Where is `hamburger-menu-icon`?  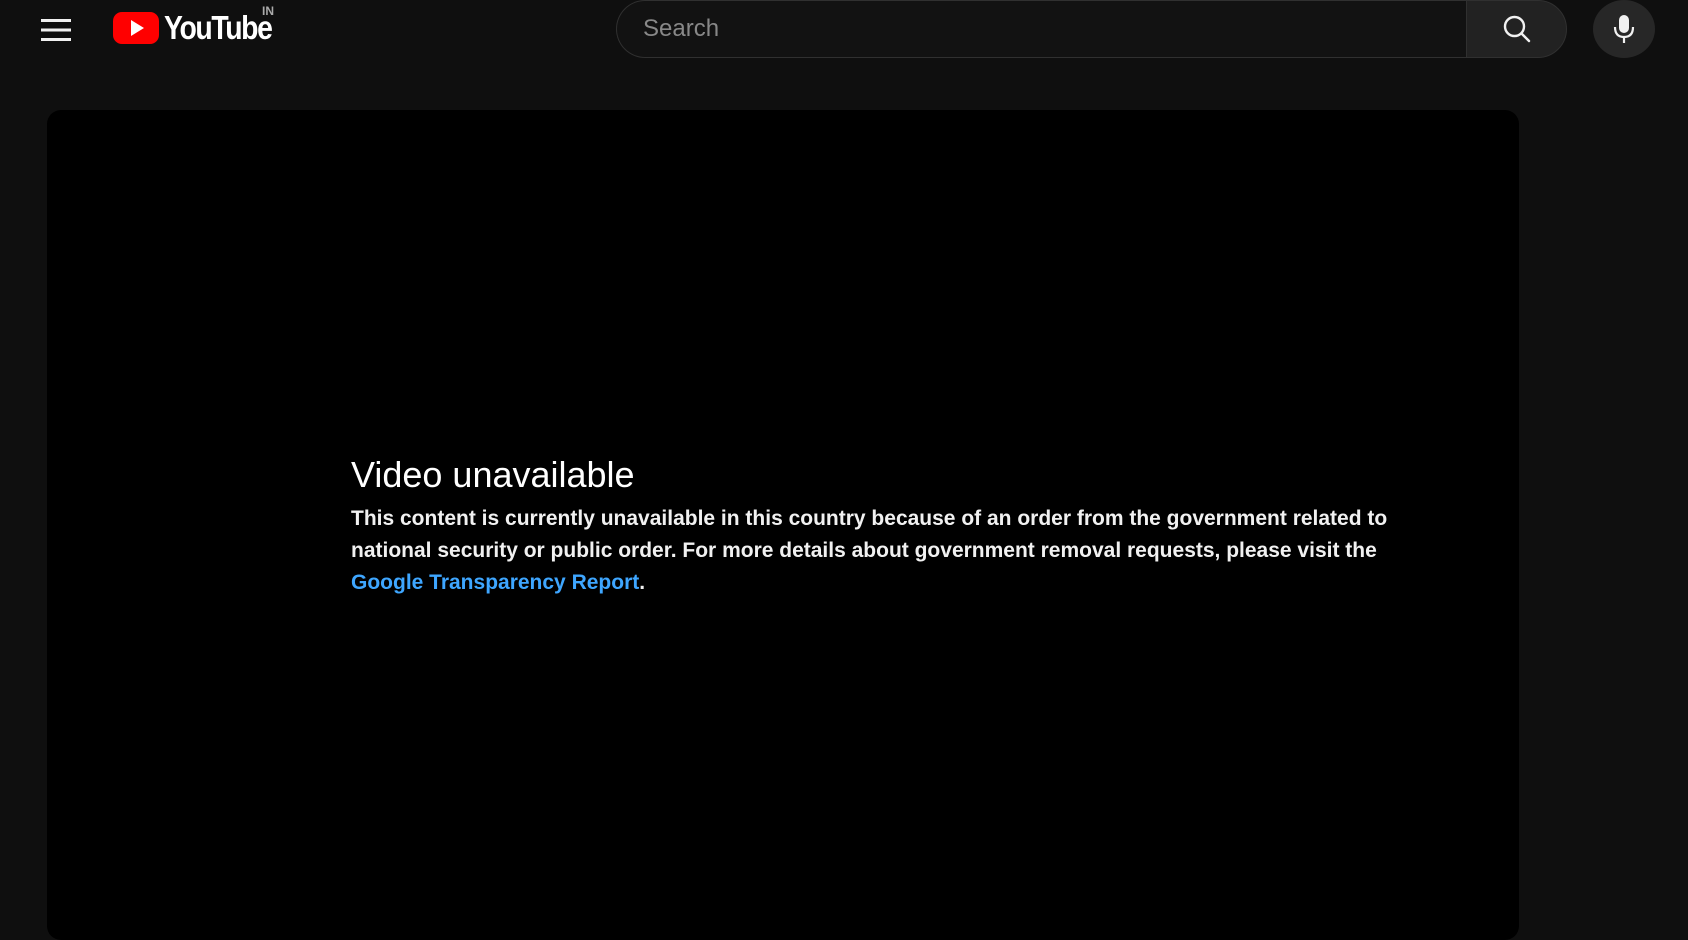
hamburger-menu-icon is located at coordinates (56, 30).